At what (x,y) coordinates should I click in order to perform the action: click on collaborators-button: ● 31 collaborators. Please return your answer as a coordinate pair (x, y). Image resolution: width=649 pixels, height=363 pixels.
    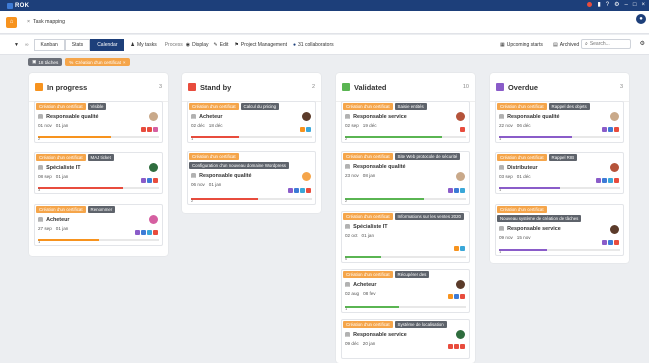
    Looking at the image, I should click on (313, 45).